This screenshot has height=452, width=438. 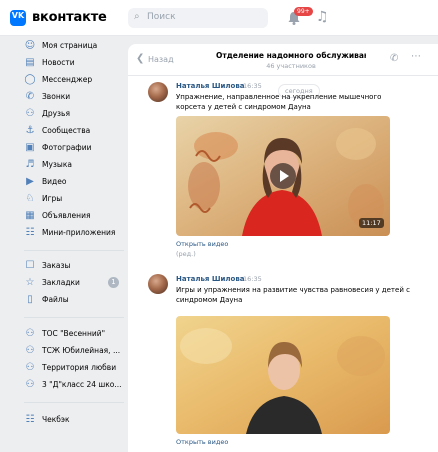 I want to click on search-input: ⌕ Поиск, so click(x=198, y=18).